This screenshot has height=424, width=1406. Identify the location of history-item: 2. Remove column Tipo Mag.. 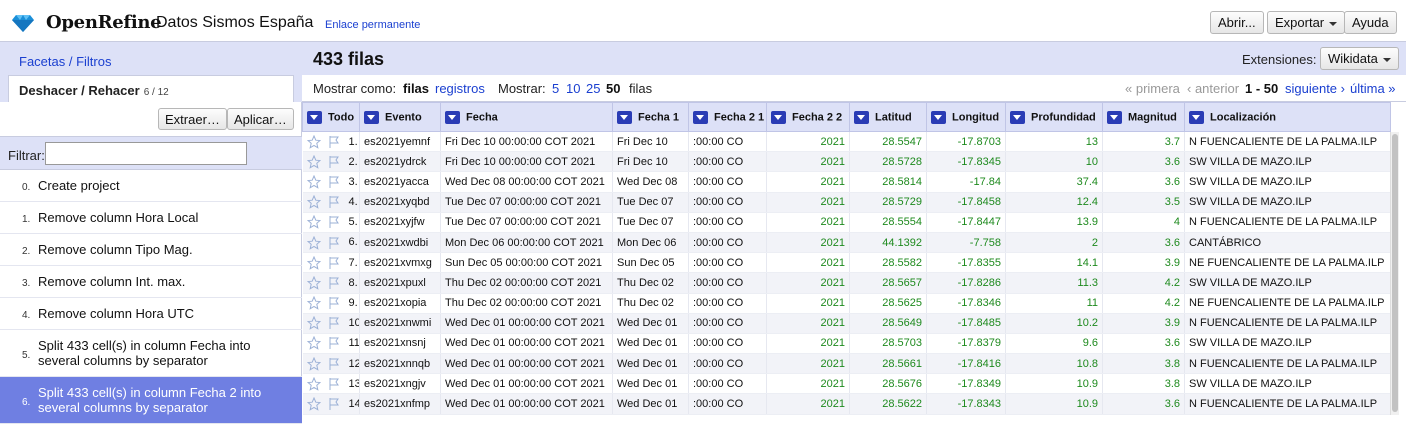
(151, 250).